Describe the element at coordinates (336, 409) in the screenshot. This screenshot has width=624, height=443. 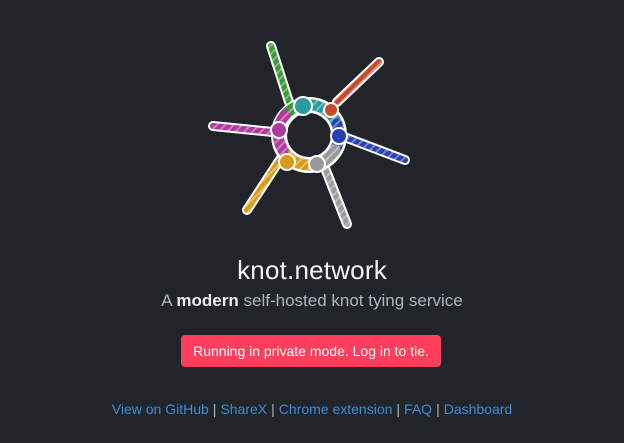
I see `chrome-extension-link: Chrome extension` at that location.